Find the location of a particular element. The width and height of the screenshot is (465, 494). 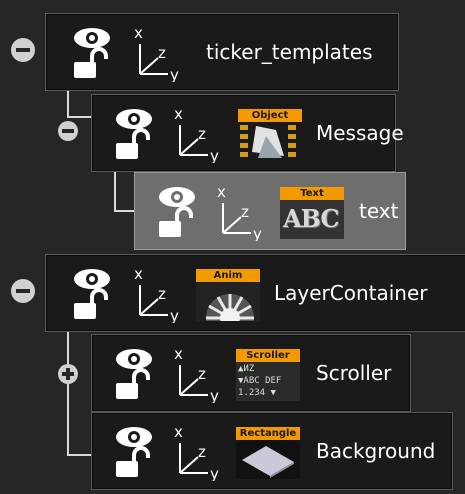

tree-node-layercontainer: x z y Anim LayerContainer is located at coordinates (255, 293).